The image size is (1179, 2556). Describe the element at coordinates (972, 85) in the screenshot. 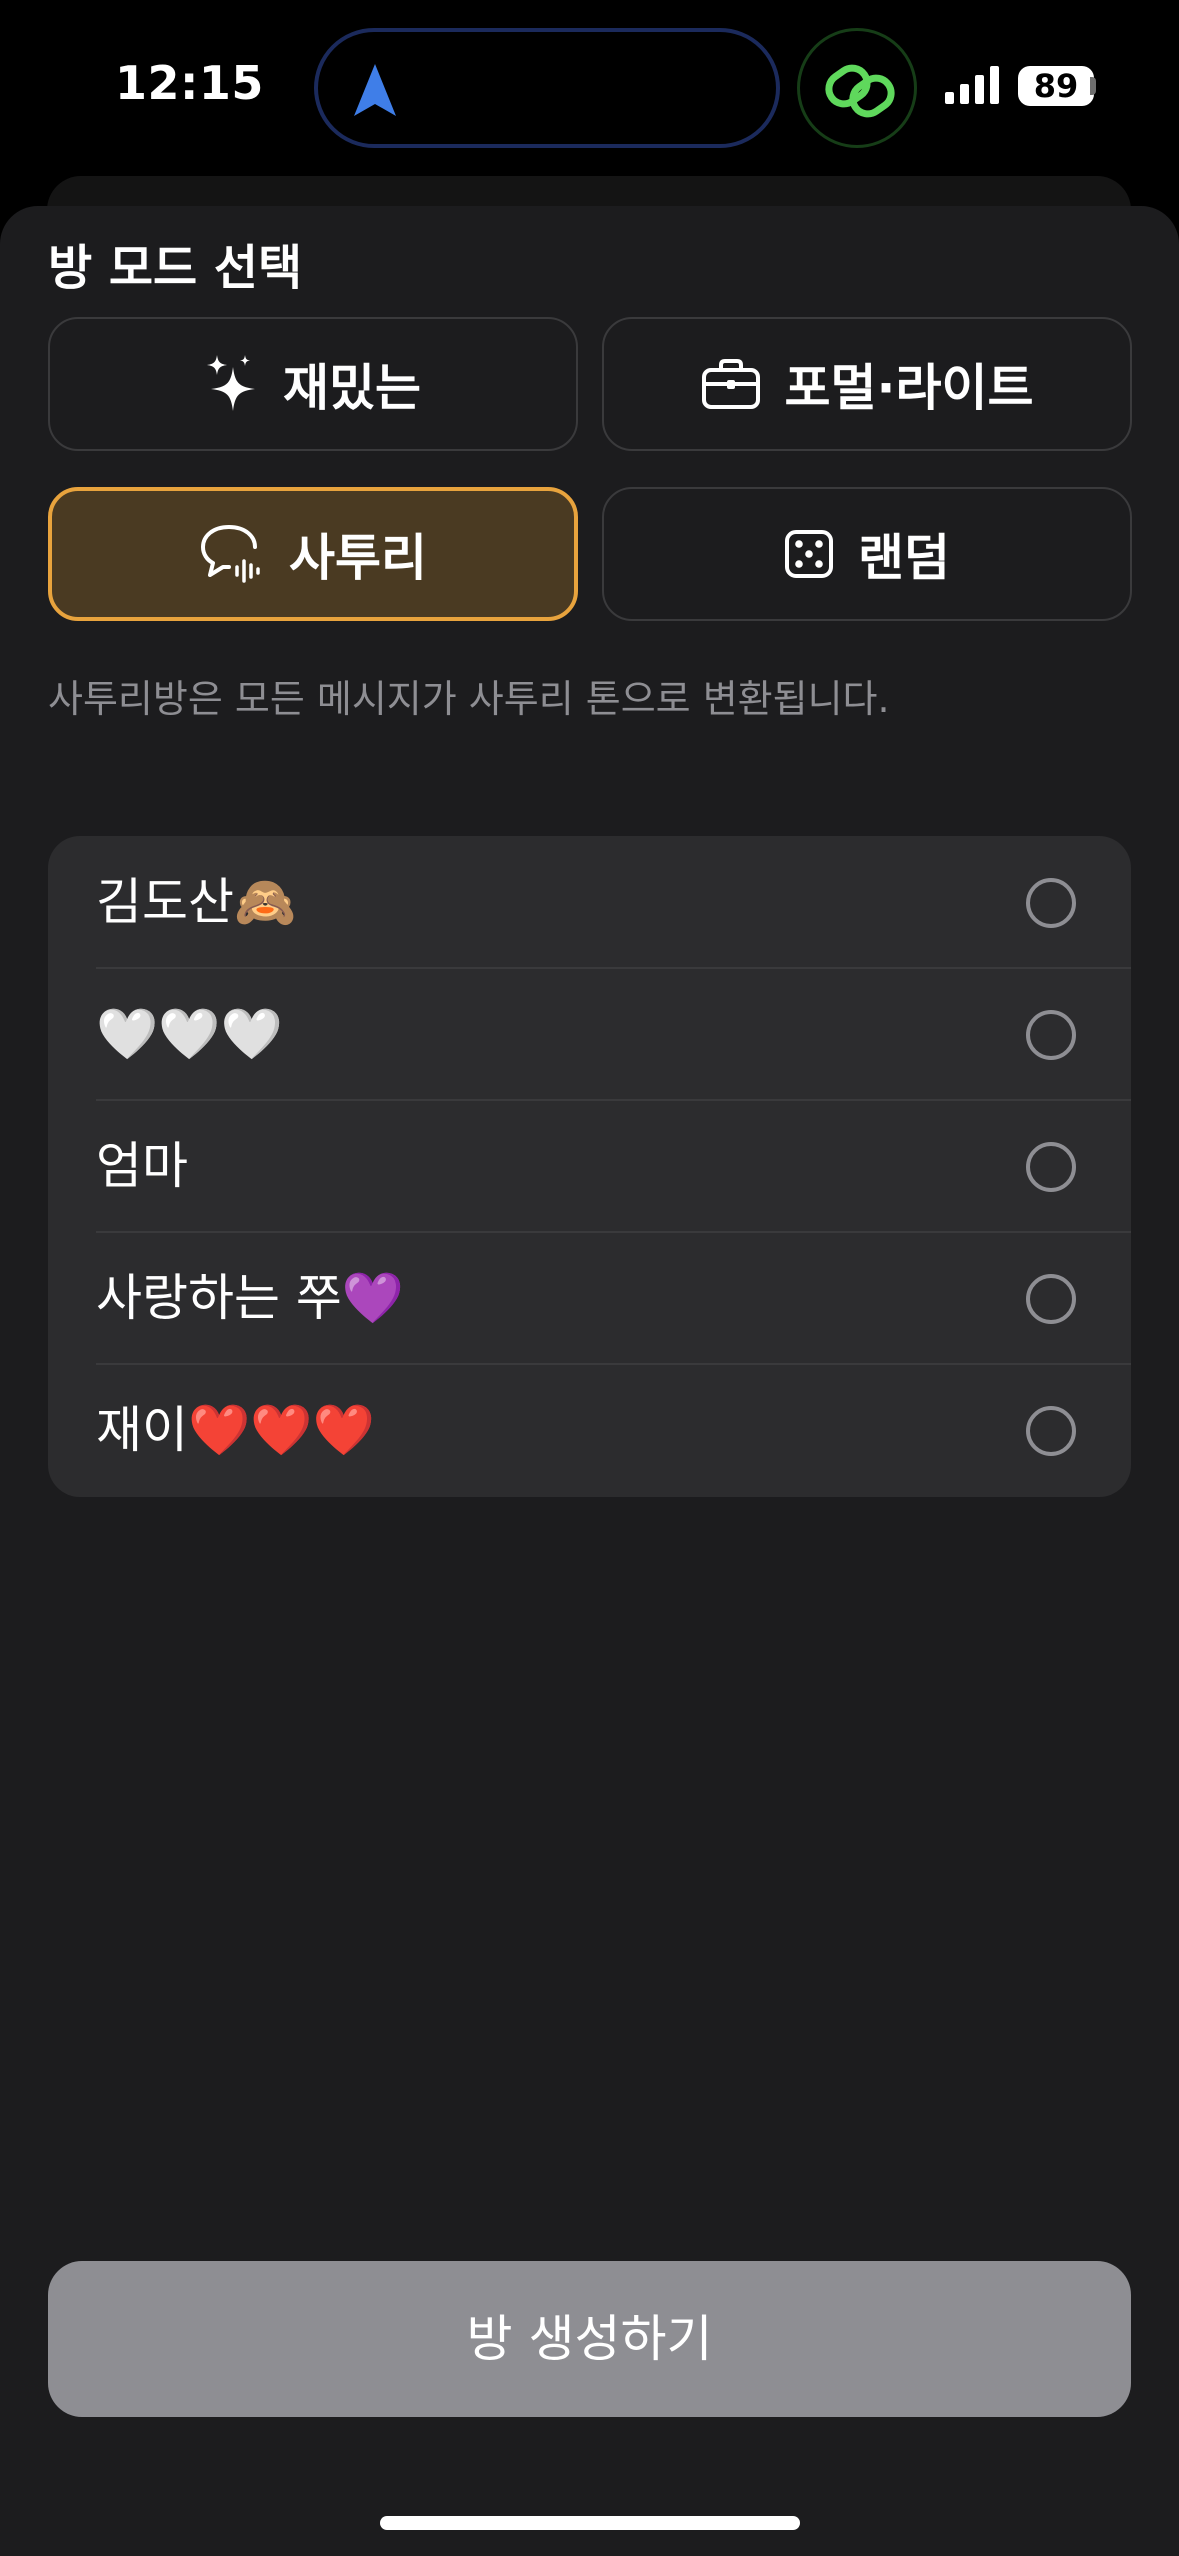

I see `cellular-signal-icon` at that location.